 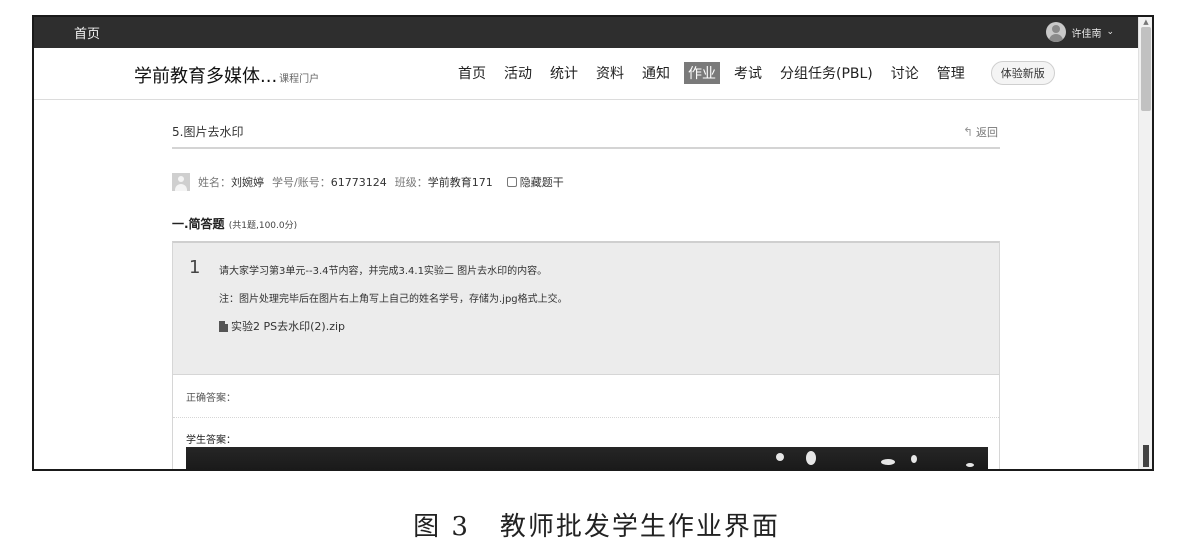 What do you see at coordinates (610, 73) in the screenshot?
I see `nav-item-materials: 资料` at bounding box center [610, 73].